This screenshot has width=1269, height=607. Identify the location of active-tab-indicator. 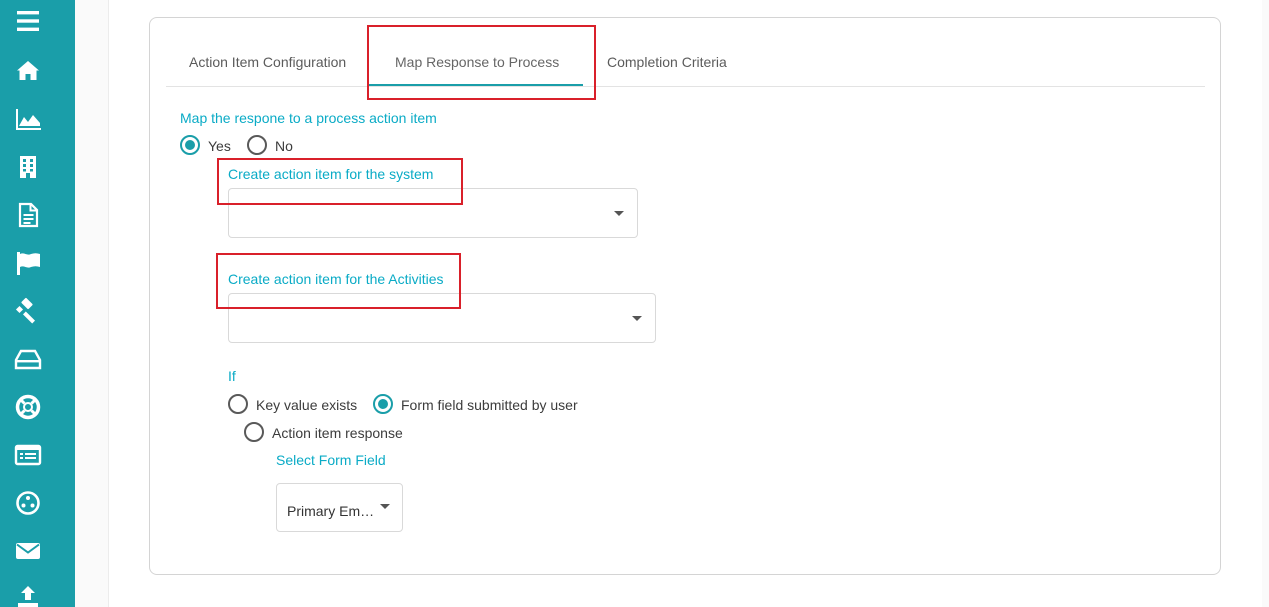
(476, 85).